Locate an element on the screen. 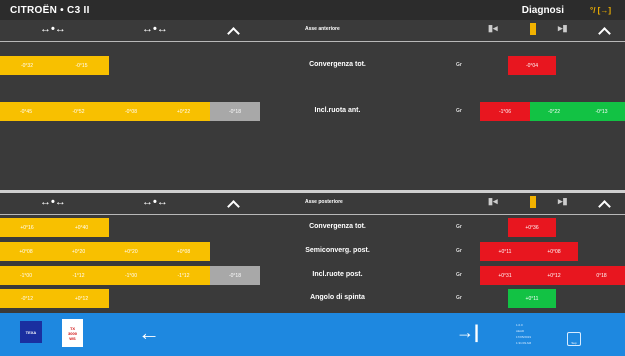 This screenshot has height=356, width=625. result-cell: +0°12 is located at coordinates (554, 275).